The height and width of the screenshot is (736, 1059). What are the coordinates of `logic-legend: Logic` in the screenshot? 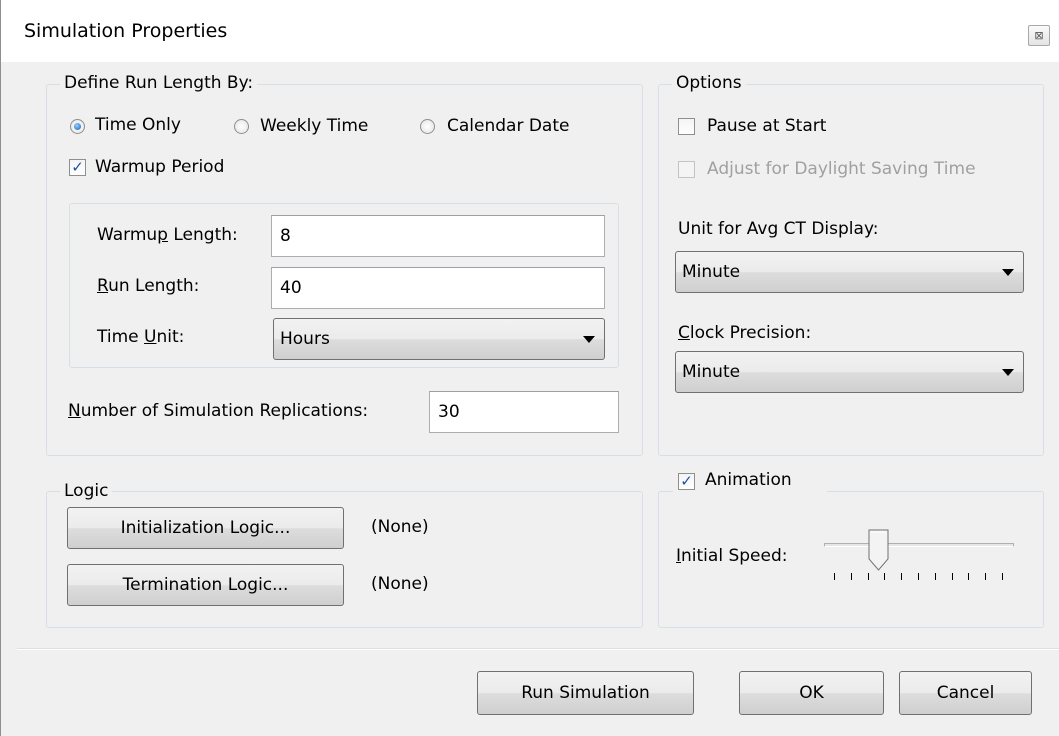 It's located at (86, 491).